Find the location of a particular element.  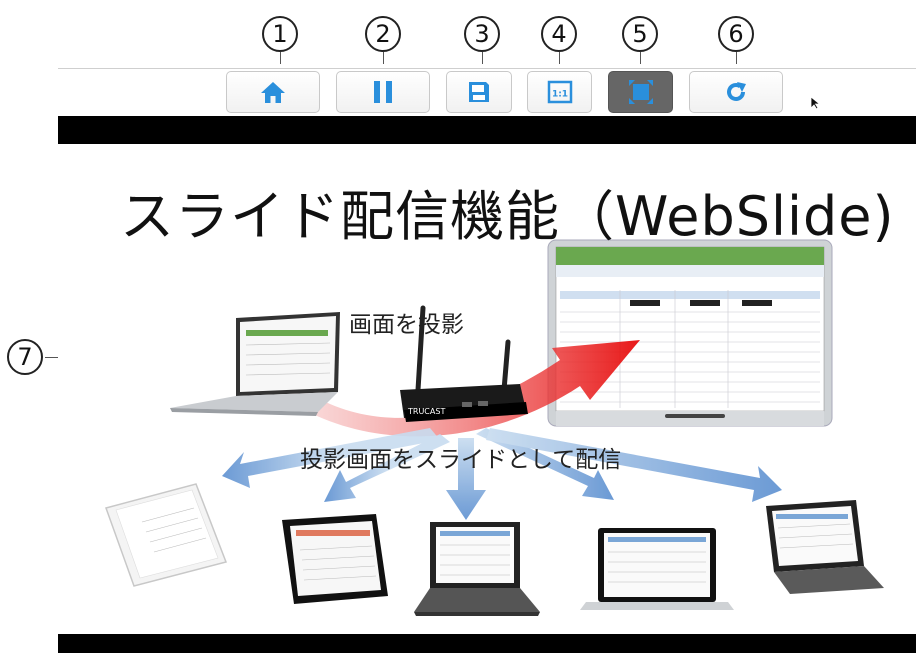

distribution-caption: 投影画面をスライドとして配信 is located at coordinates (461, 460).